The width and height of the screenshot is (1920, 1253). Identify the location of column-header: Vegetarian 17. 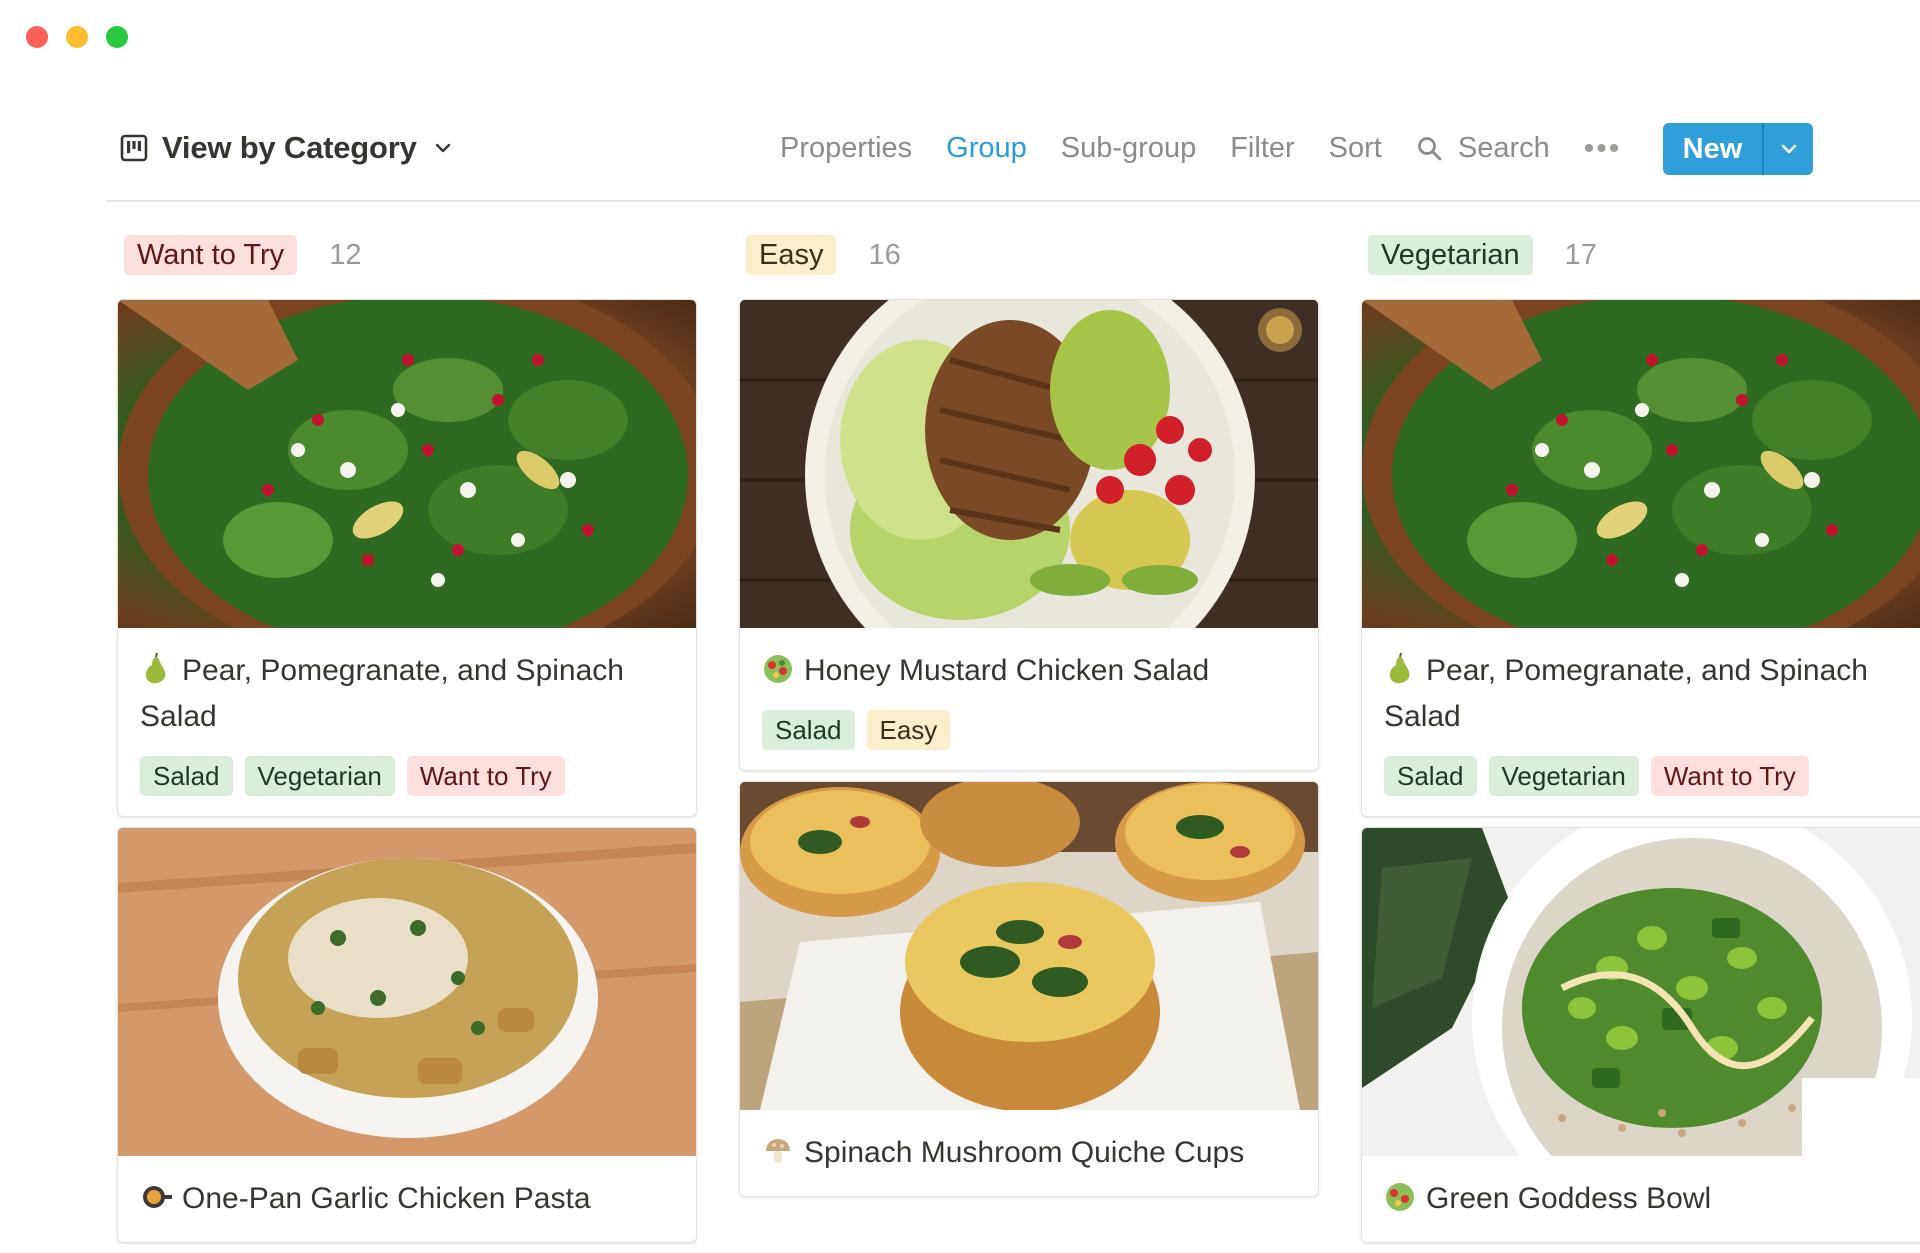
(1644, 255).